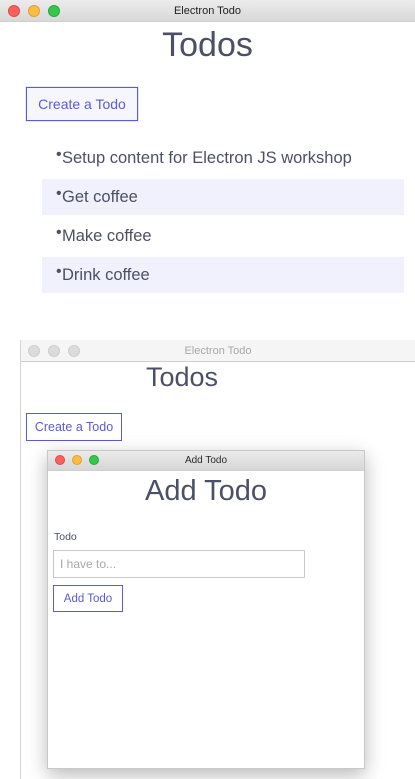 The width and height of the screenshot is (415, 779). I want to click on todo-item: • Setup content for Electron JS workshop, so click(223, 158).